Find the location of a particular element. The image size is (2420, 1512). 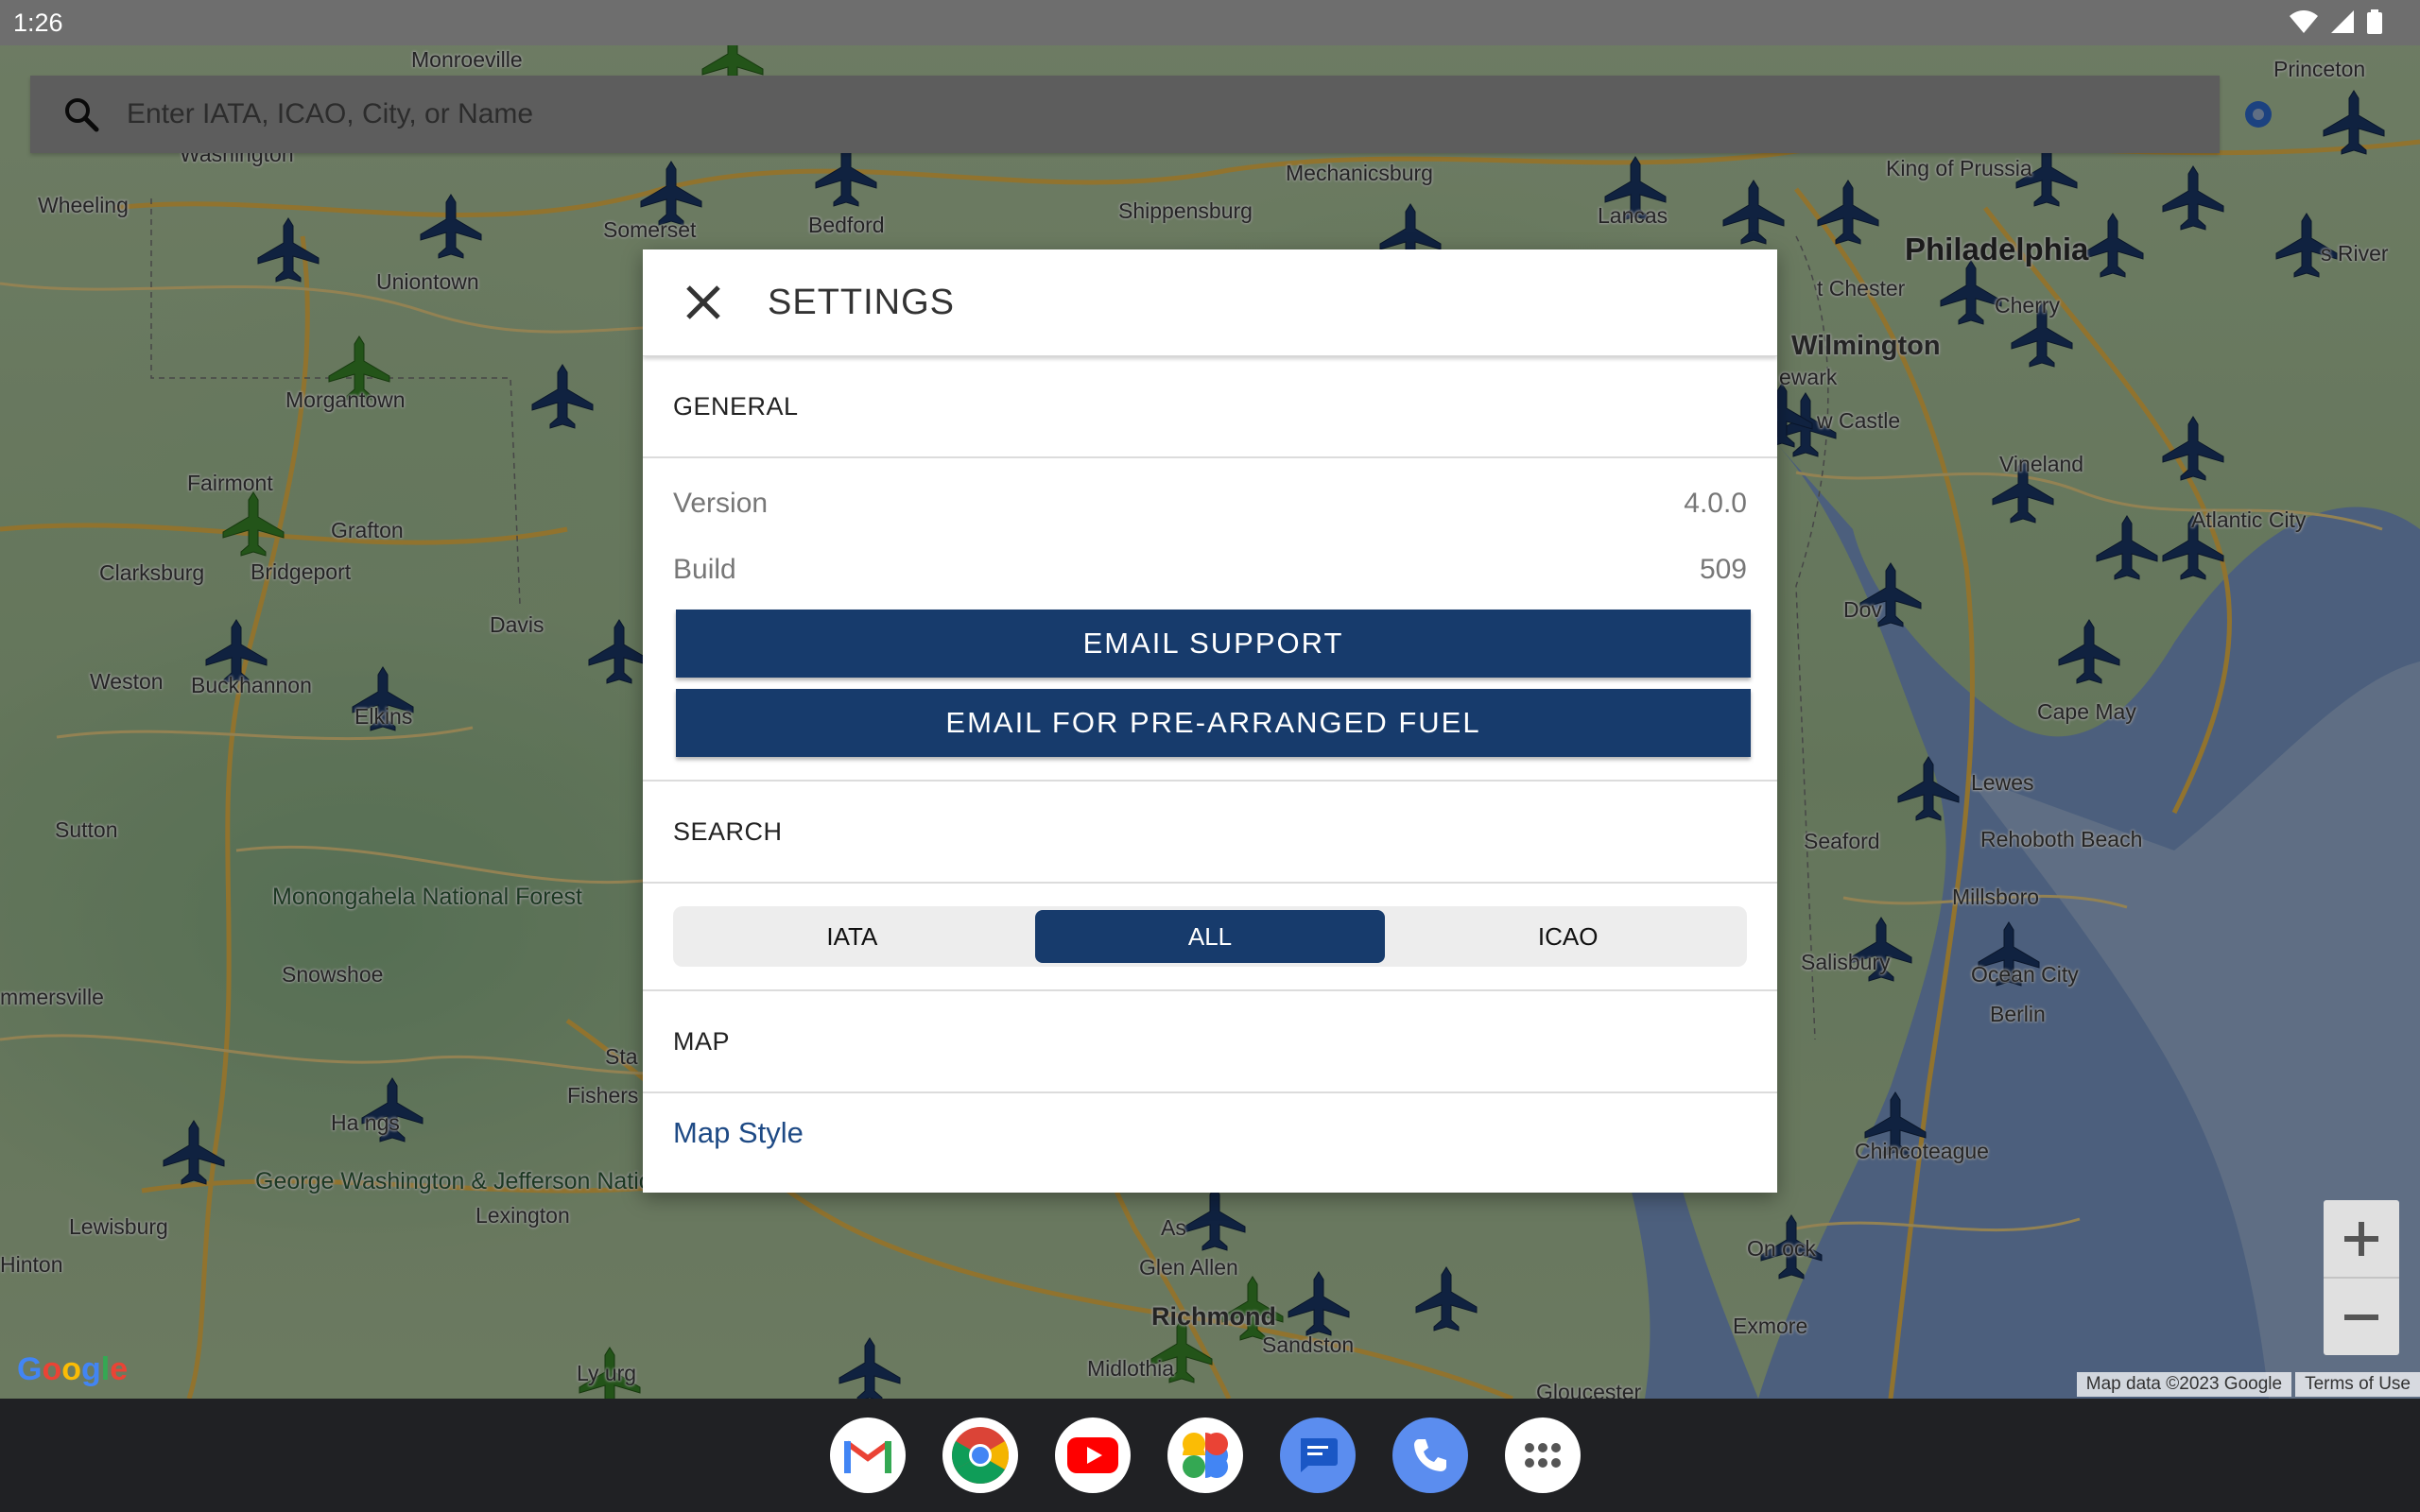

search-mode-row: IATA ALL ICAO is located at coordinates (1210, 937).